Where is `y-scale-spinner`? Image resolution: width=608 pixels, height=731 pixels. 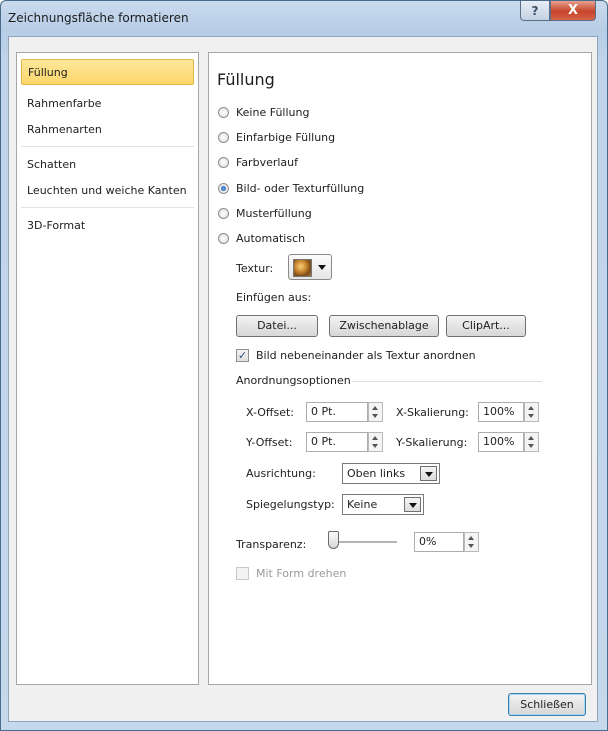 y-scale-spinner is located at coordinates (531, 442).